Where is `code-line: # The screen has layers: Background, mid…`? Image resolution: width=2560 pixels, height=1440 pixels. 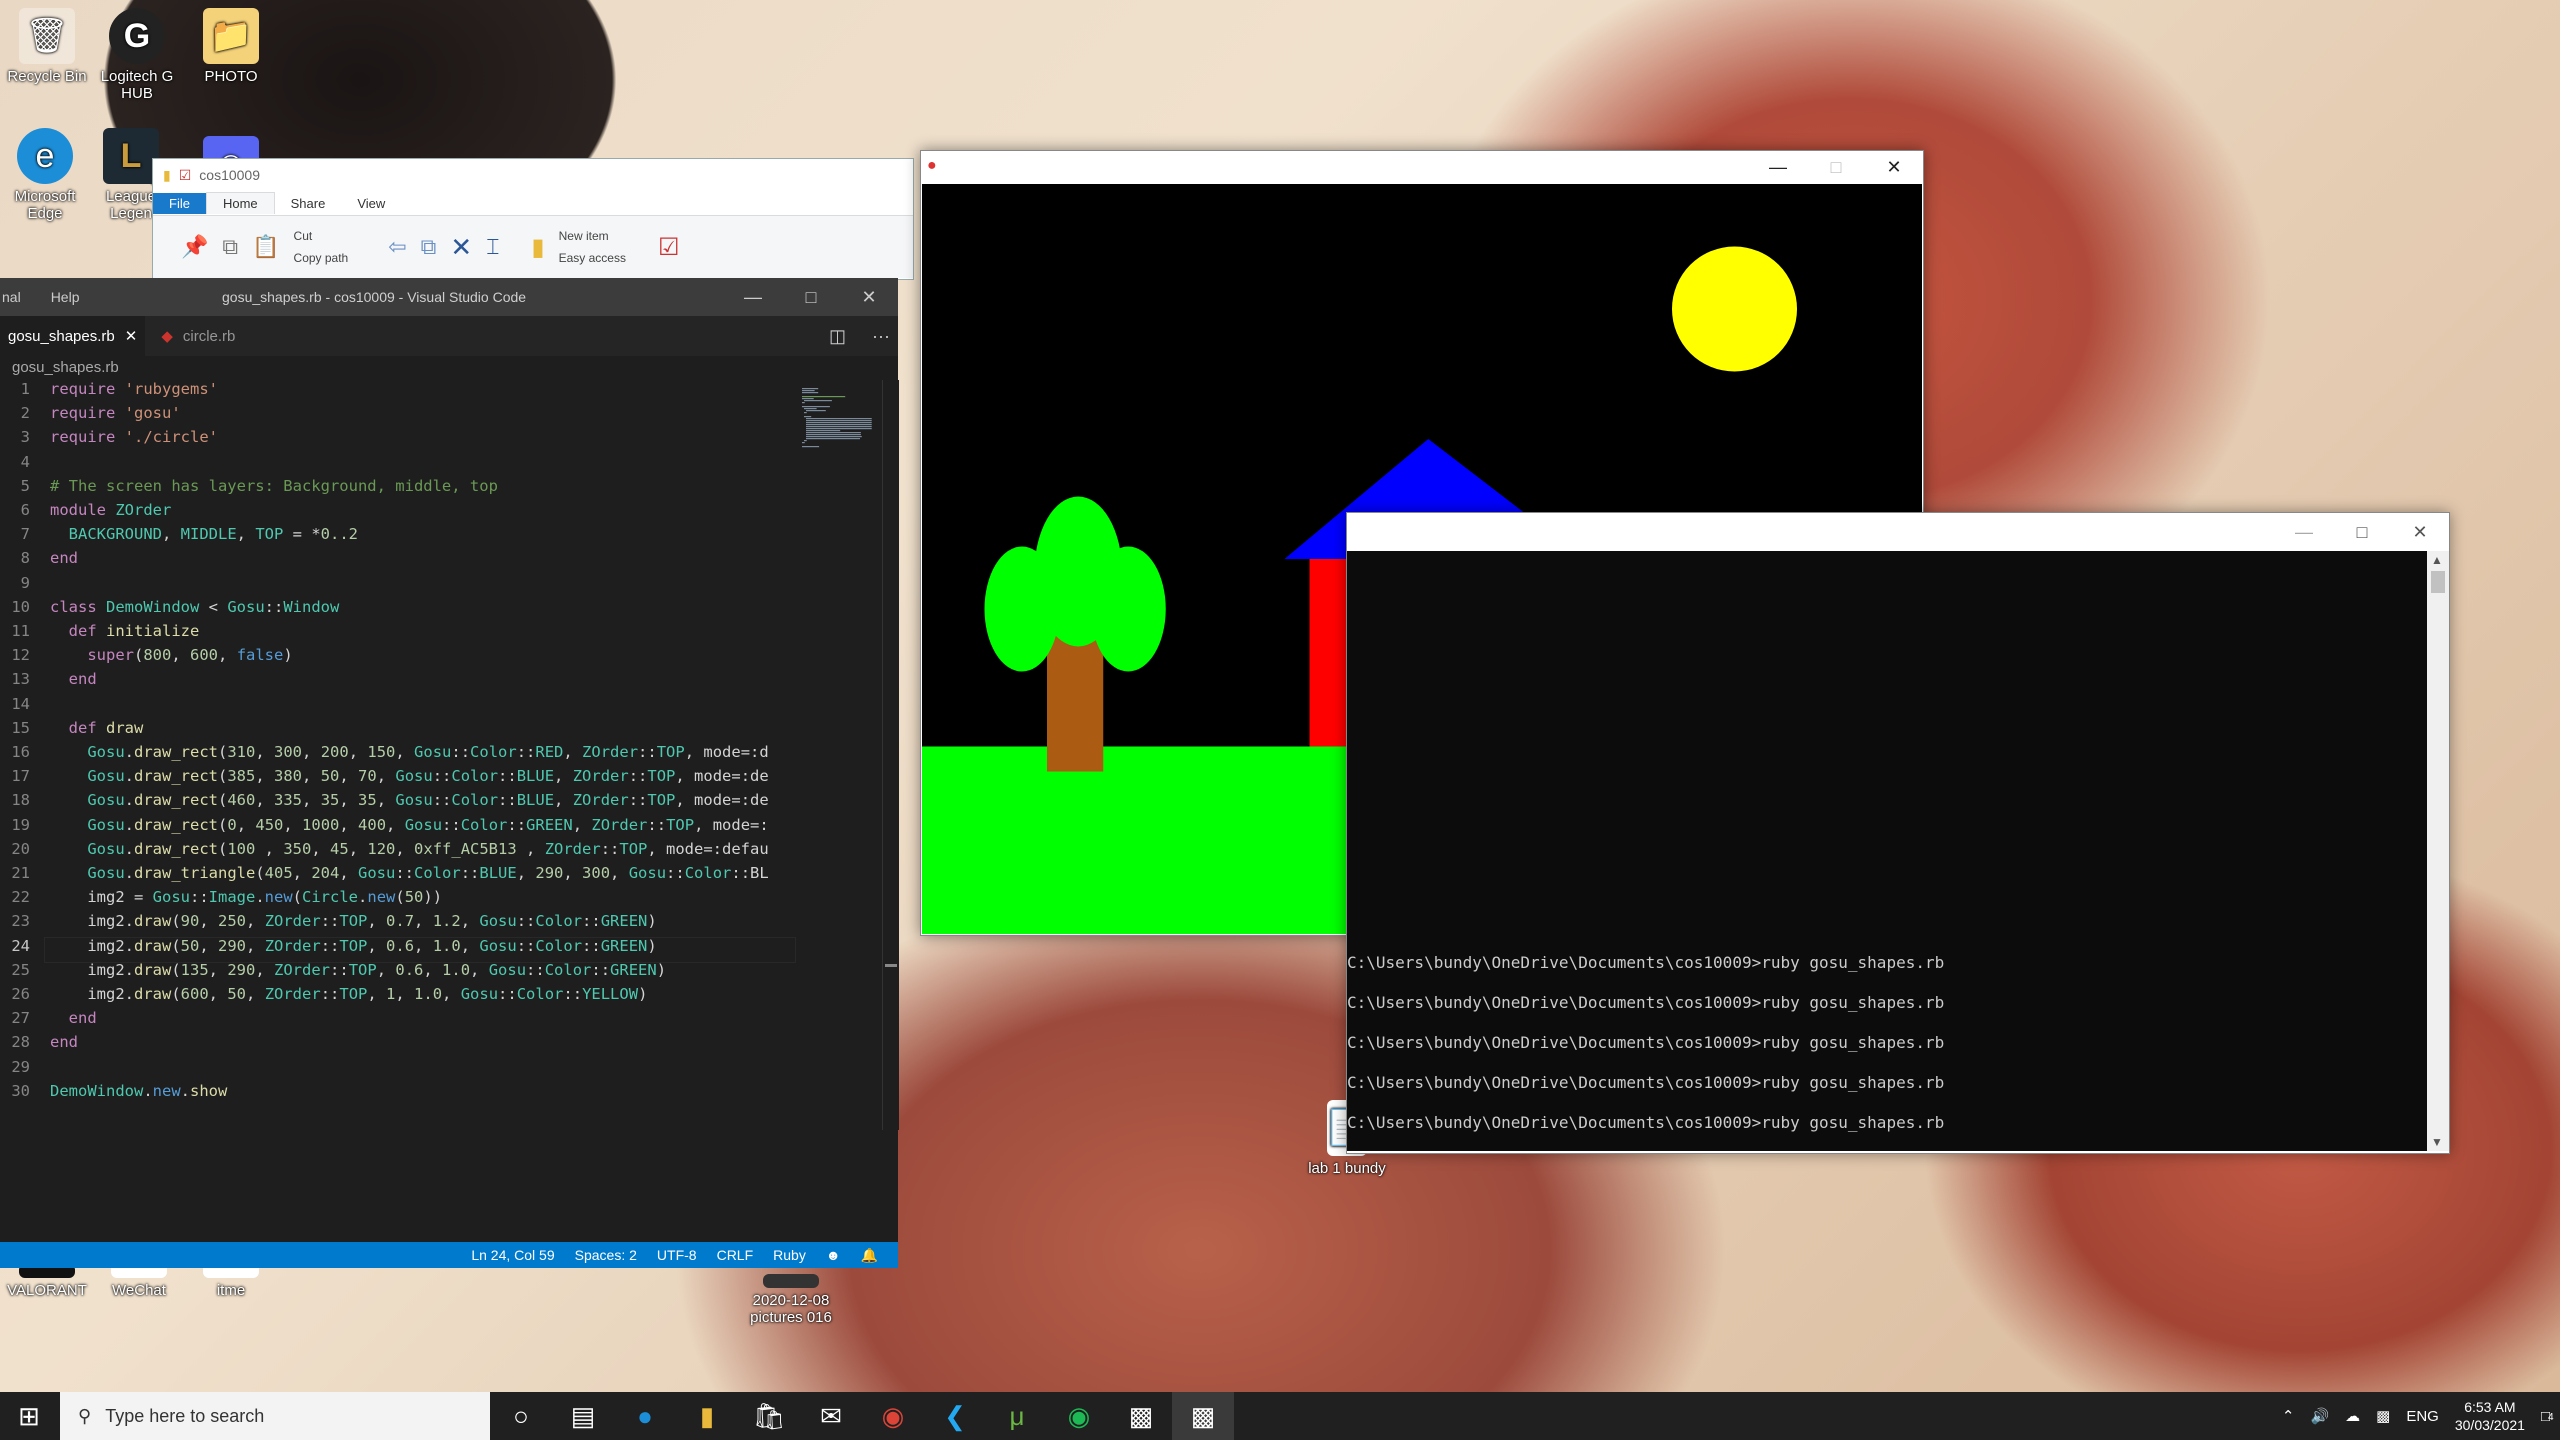
code-line: # The screen has layers: Background, mid… is located at coordinates (274, 486).